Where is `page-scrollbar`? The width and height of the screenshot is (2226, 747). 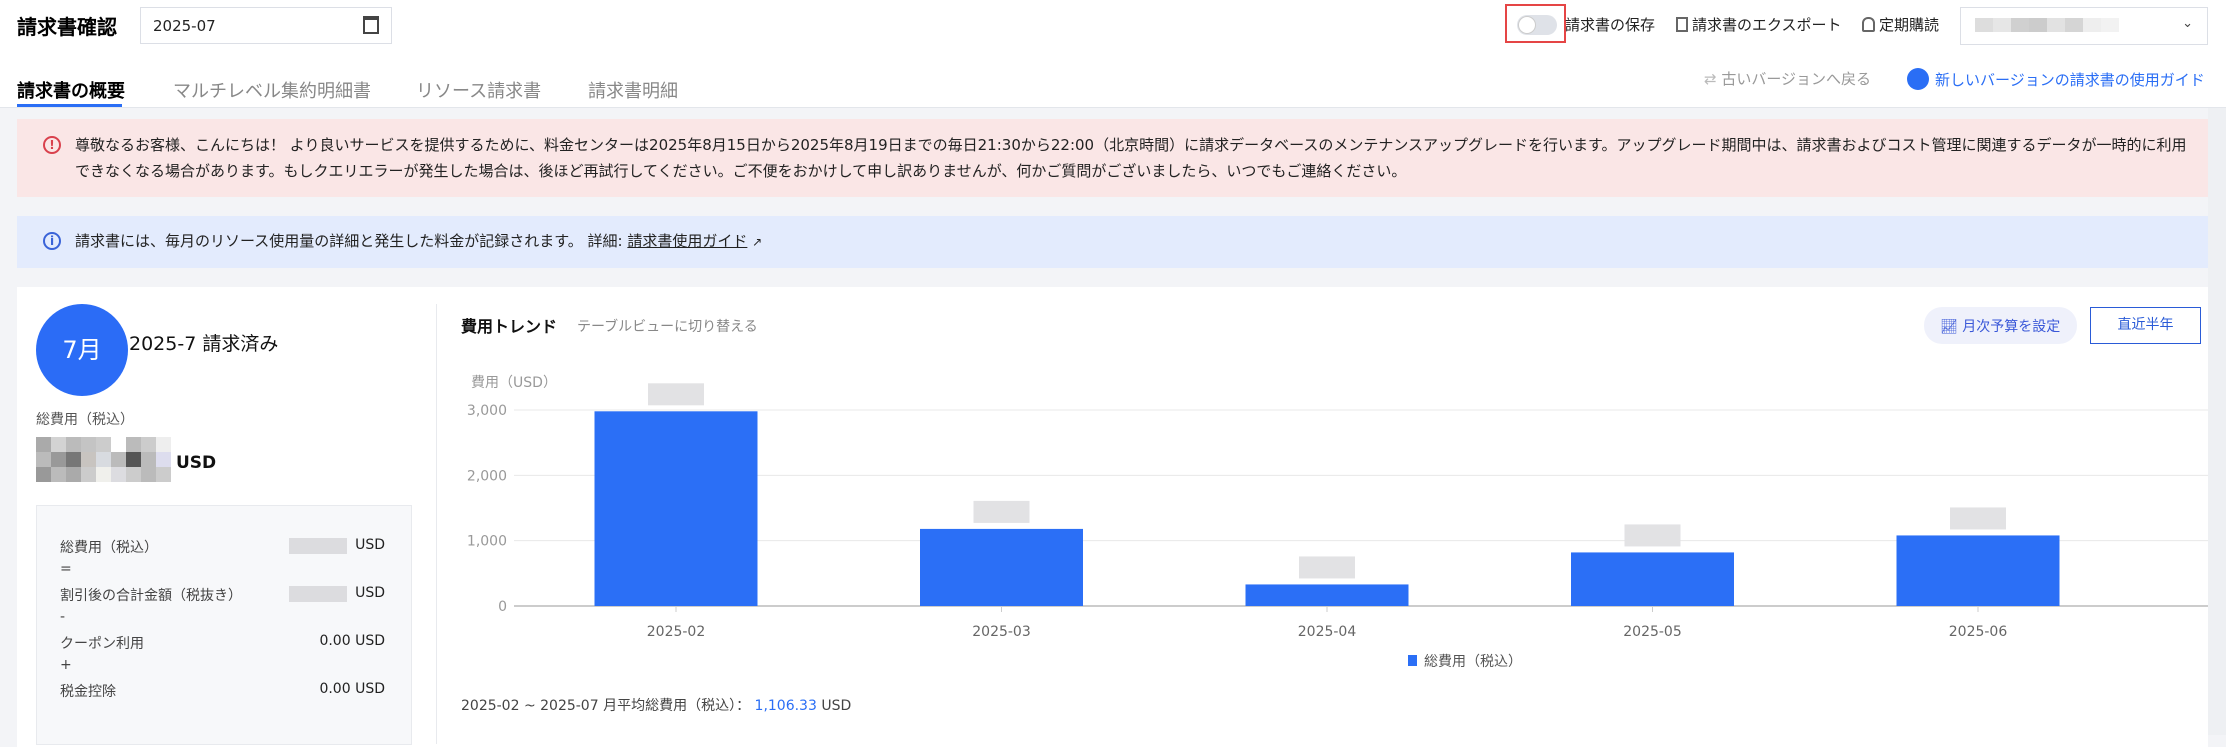 page-scrollbar is located at coordinates (2217, 421).